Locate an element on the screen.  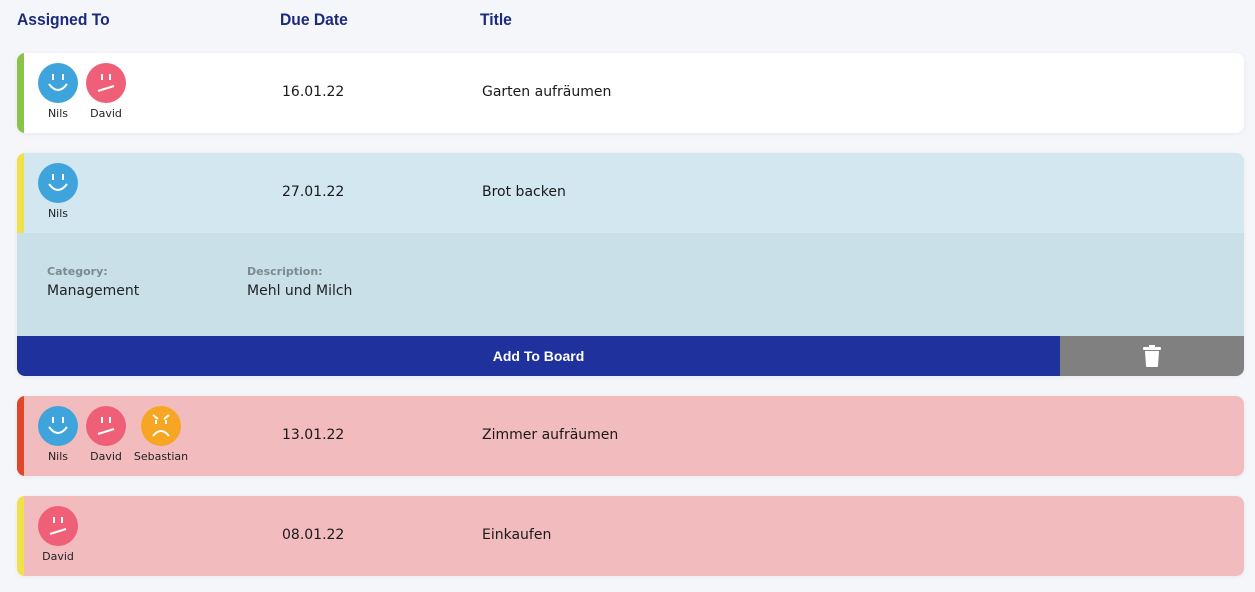
category-label: Category: is located at coordinates (77, 271).